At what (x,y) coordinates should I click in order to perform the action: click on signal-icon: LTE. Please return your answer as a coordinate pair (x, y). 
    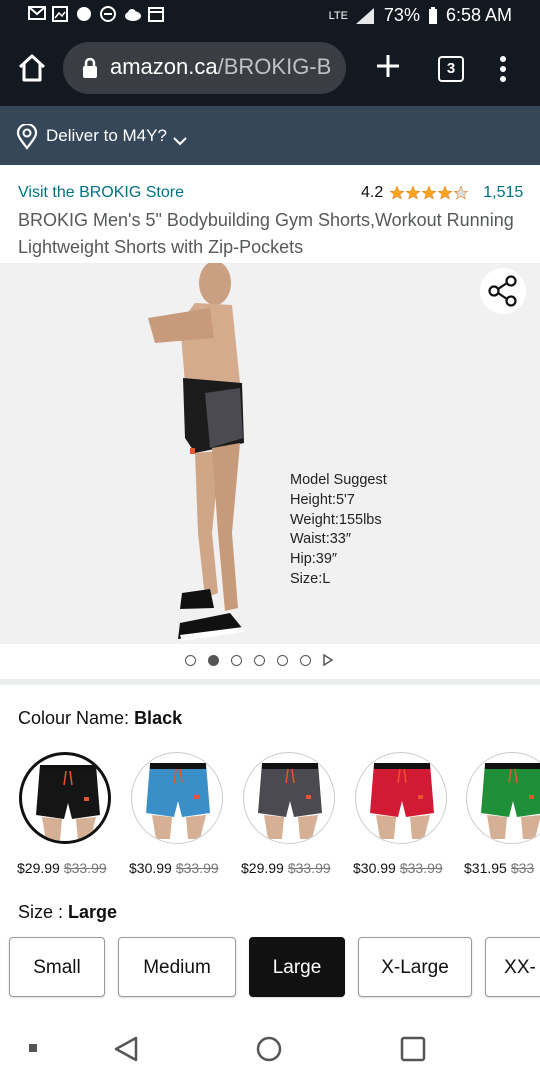
    Looking at the image, I should click on (338, 15).